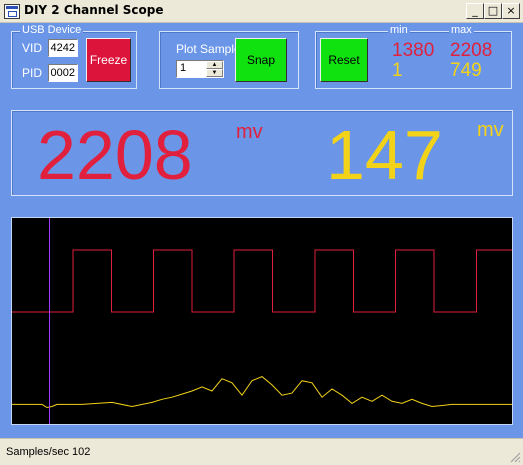 Image resolution: width=523 pixels, height=465 pixels. Describe the element at coordinates (208, 49) in the screenshot. I see `plot-sample-label: Plot Sample` at that location.